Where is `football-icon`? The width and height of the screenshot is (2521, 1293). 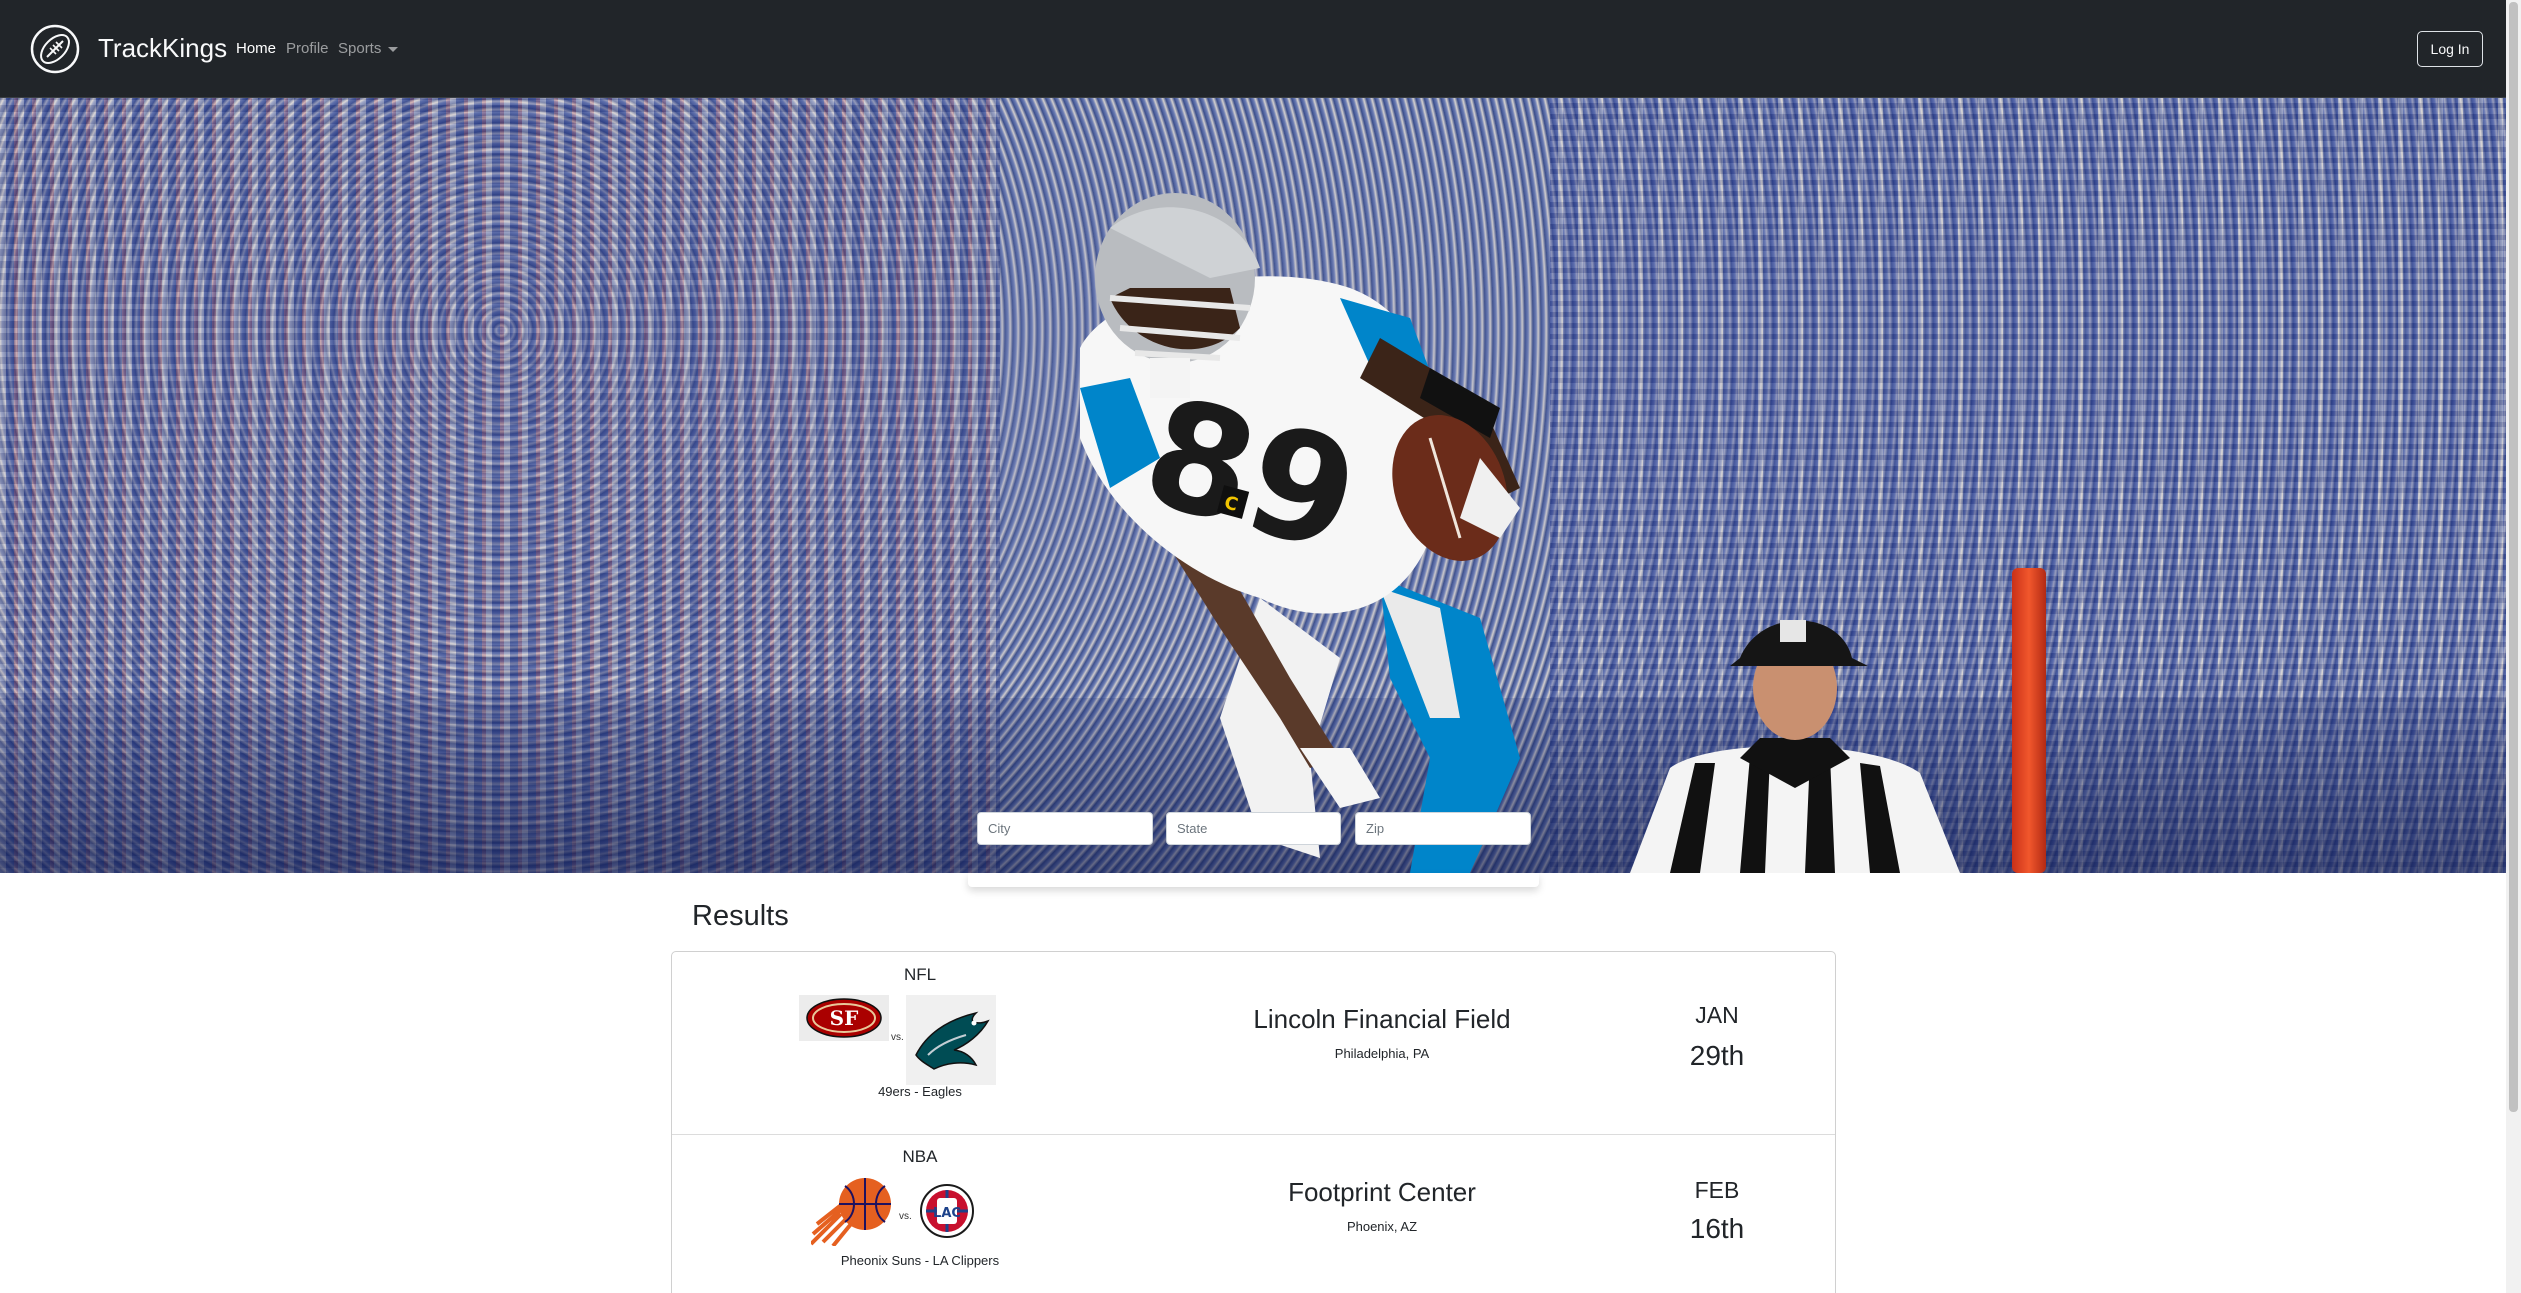 football-icon is located at coordinates (55, 49).